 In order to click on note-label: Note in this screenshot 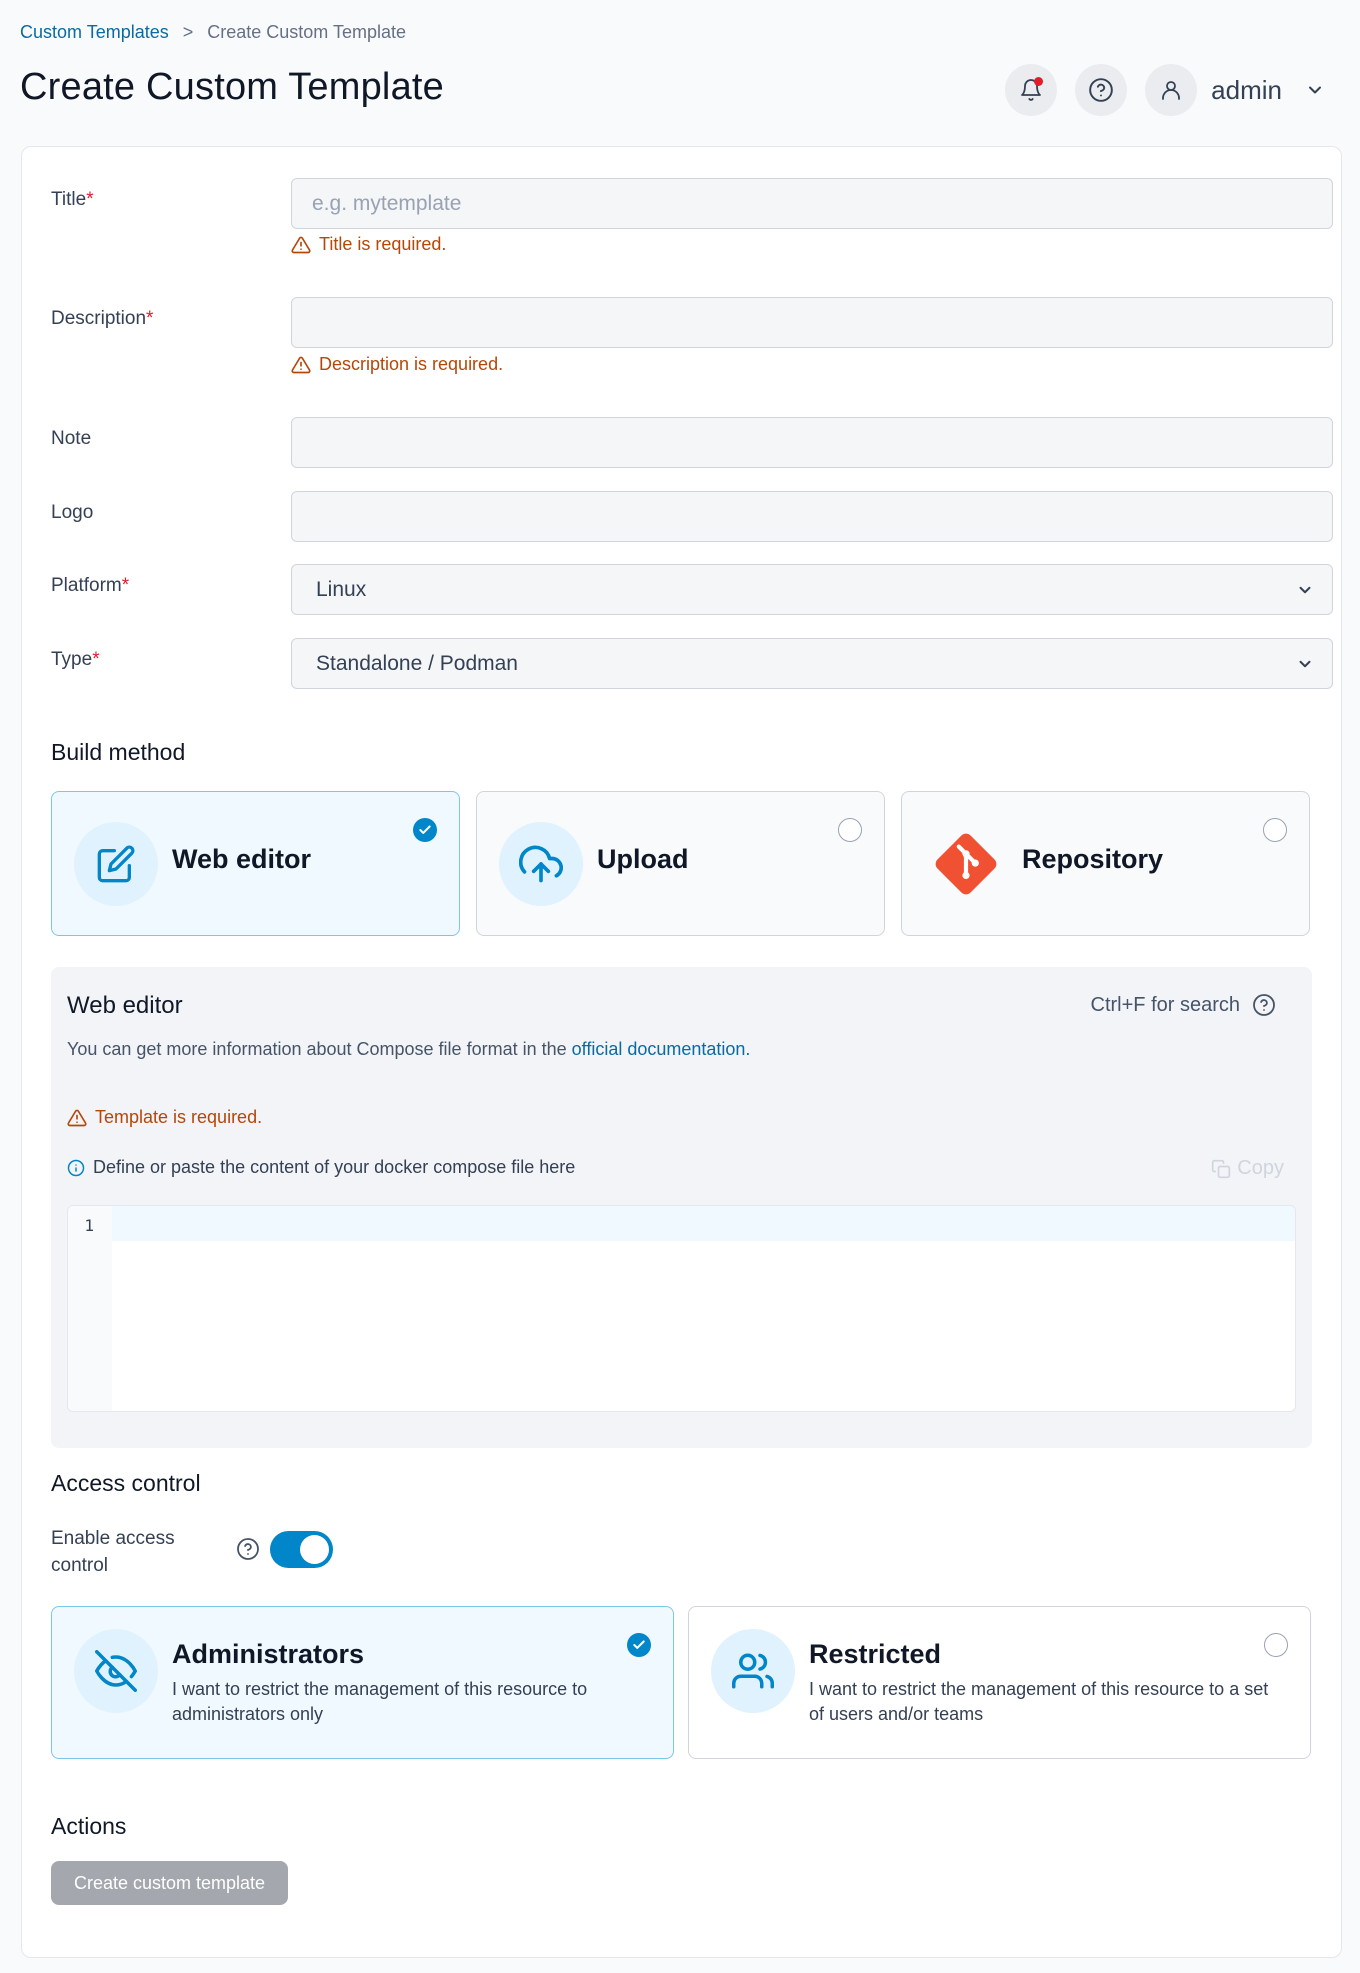, I will do `click(71, 438)`.